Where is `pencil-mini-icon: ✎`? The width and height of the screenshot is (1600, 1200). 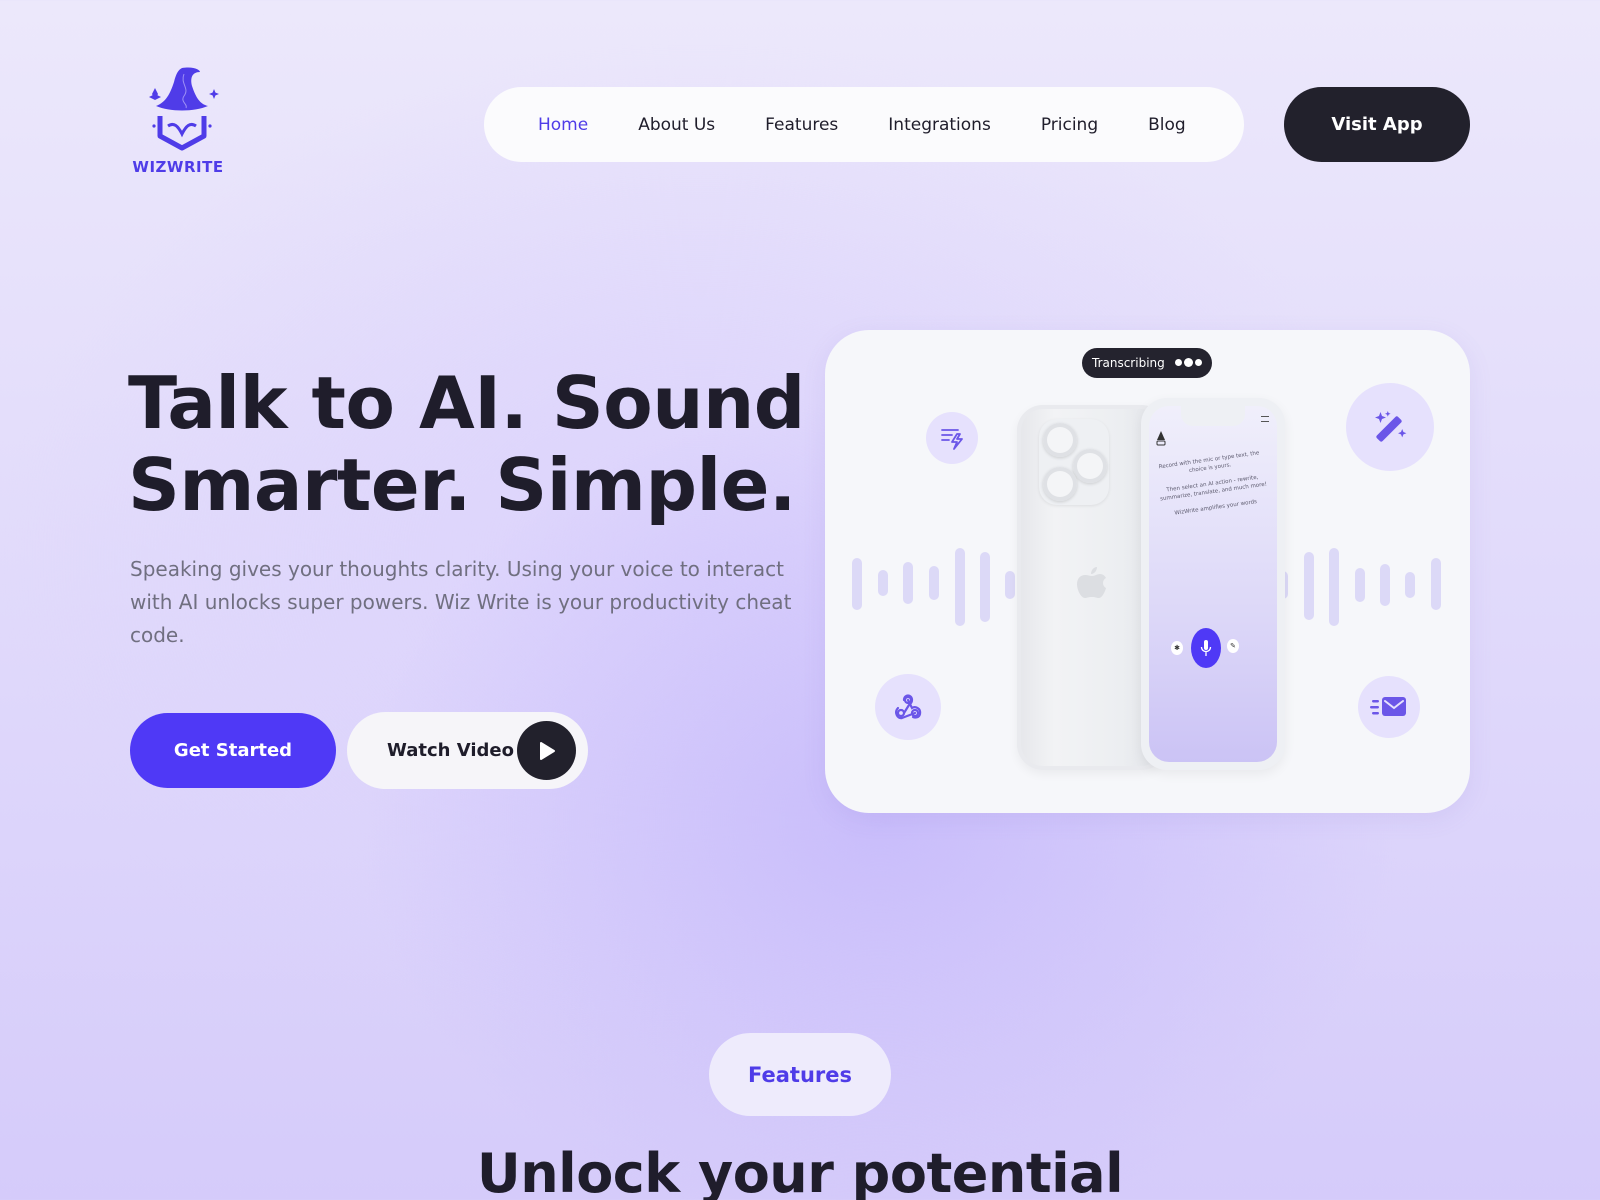 pencil-mini-icon: ✎ is located at coordinates (1233, 646).